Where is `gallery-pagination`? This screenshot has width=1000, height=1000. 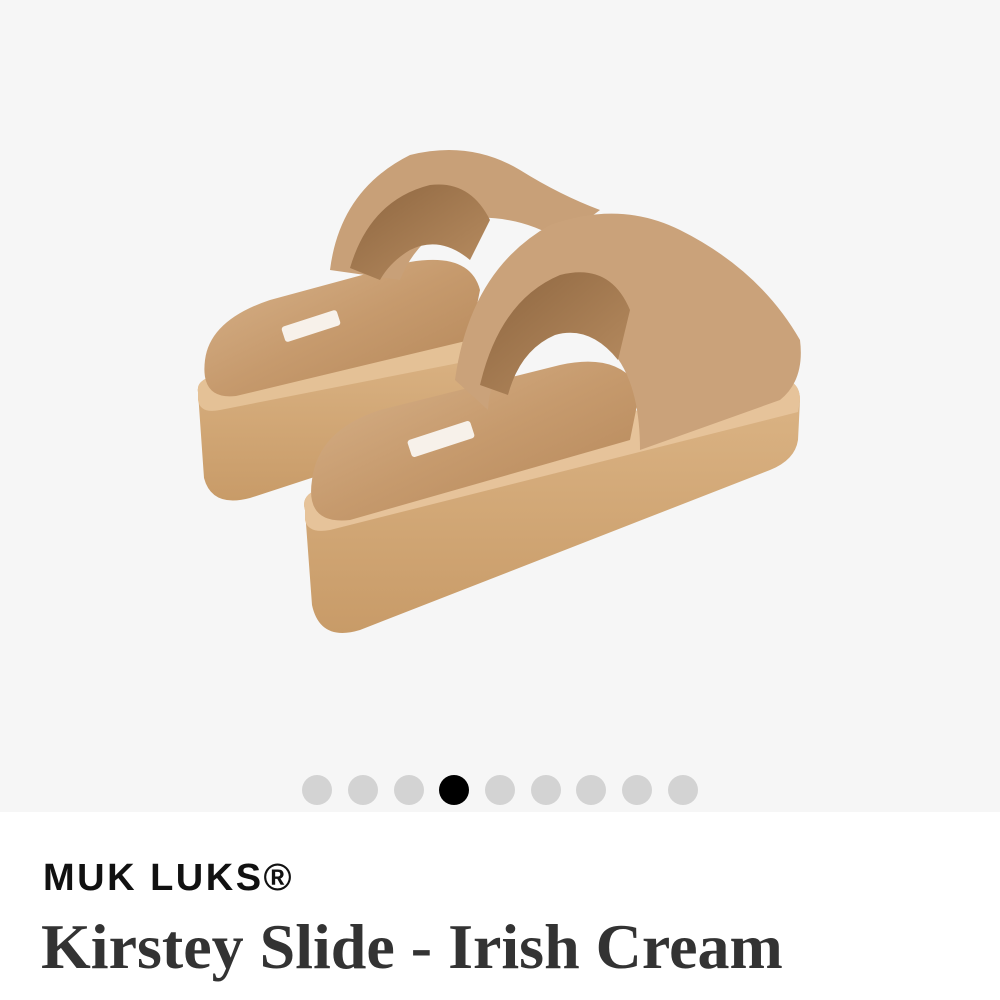 gallery-pagination is located at coordinates (500, 790).